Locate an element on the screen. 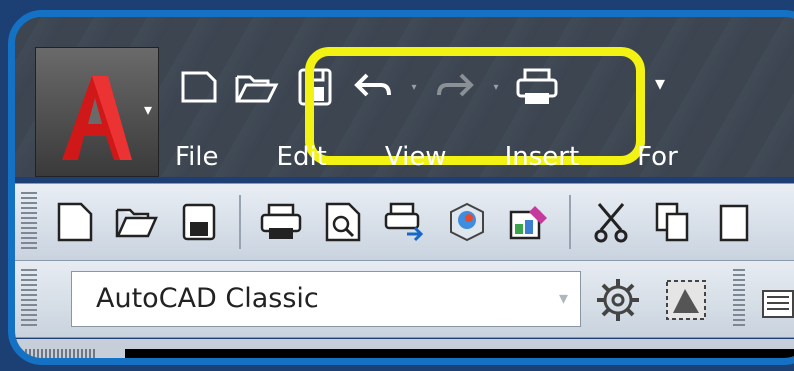 The image size is (794, 371). drawing-area-top-band is located at coordinates (404, 348).